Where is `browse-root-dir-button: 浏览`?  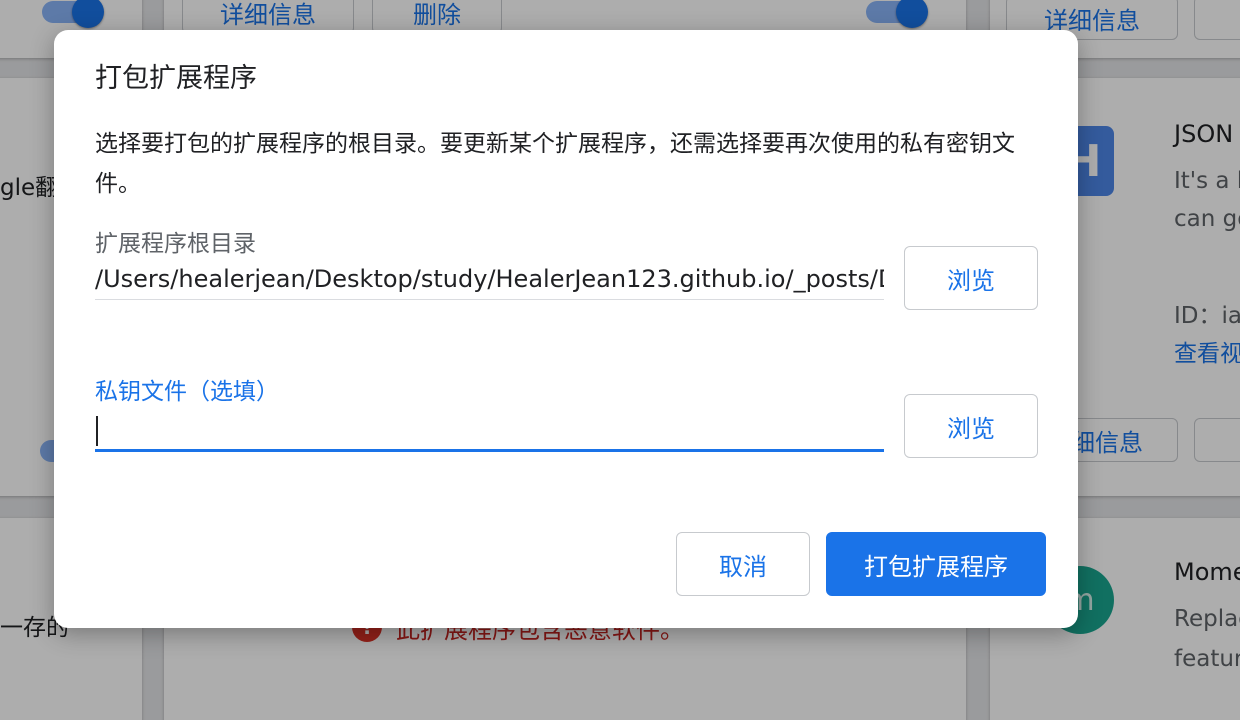 browse-root-dir-button: 浏览 is located at coordinates (971, 278).